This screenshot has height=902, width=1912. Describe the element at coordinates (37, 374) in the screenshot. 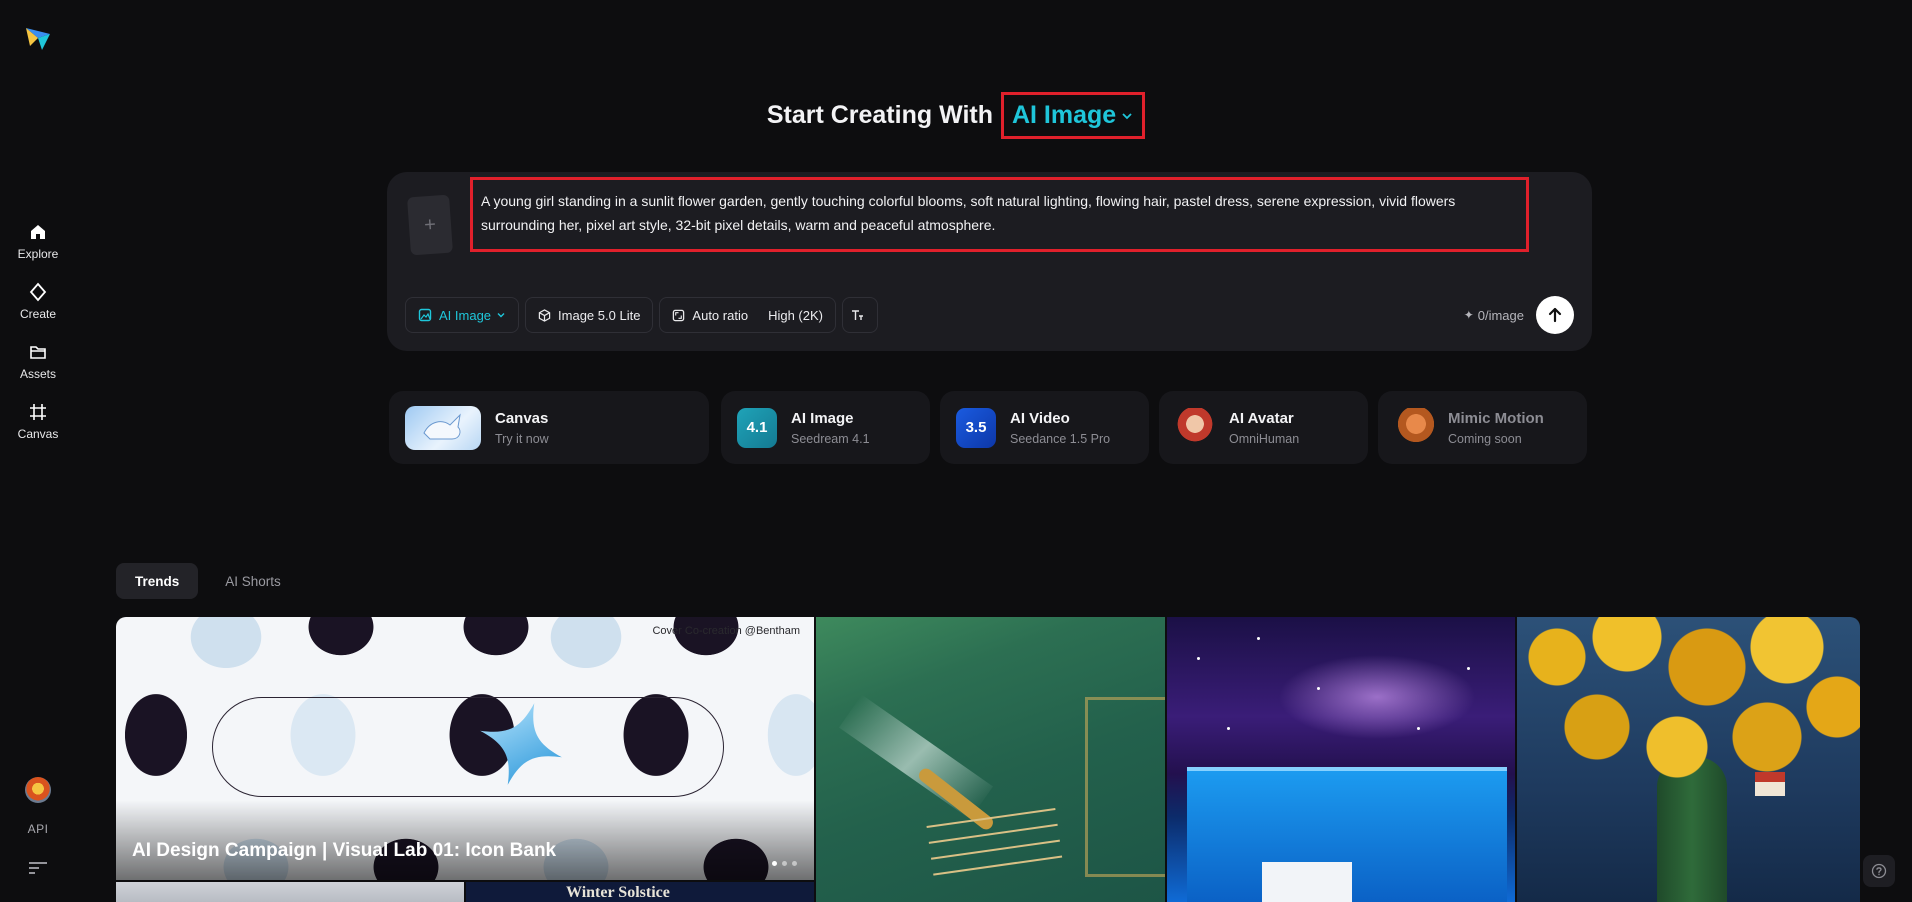

I see `sidebar-item-label: Assets` at that location.